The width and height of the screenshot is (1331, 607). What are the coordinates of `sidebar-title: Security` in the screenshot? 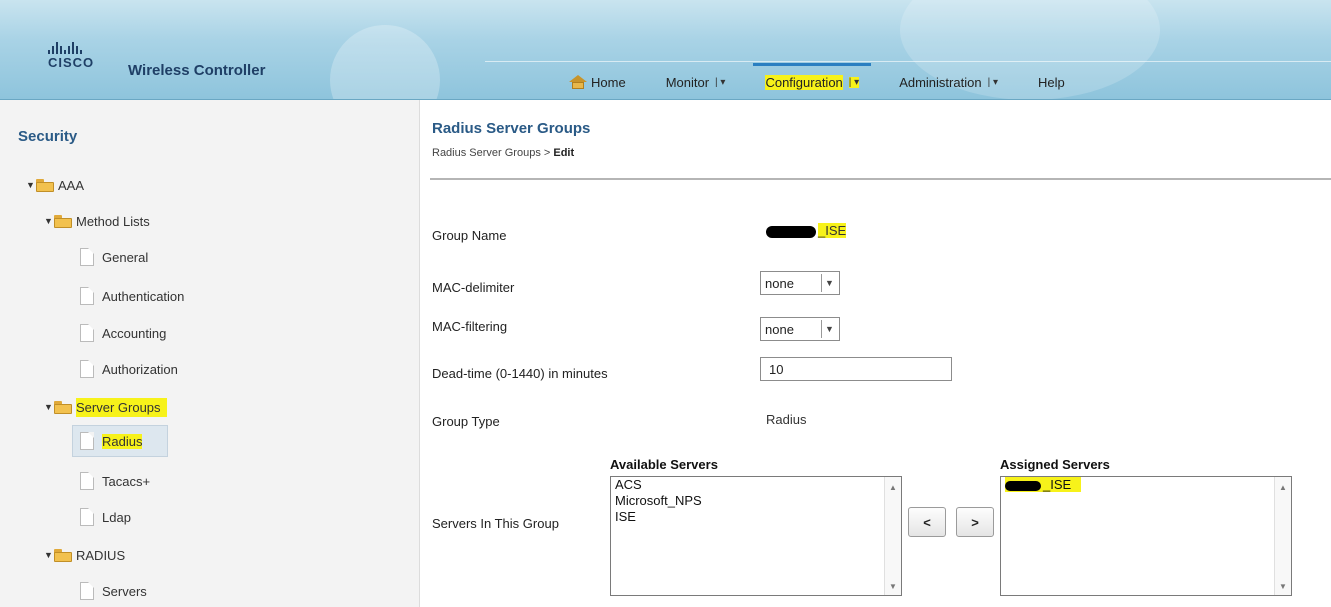 It's located at (48, 136).